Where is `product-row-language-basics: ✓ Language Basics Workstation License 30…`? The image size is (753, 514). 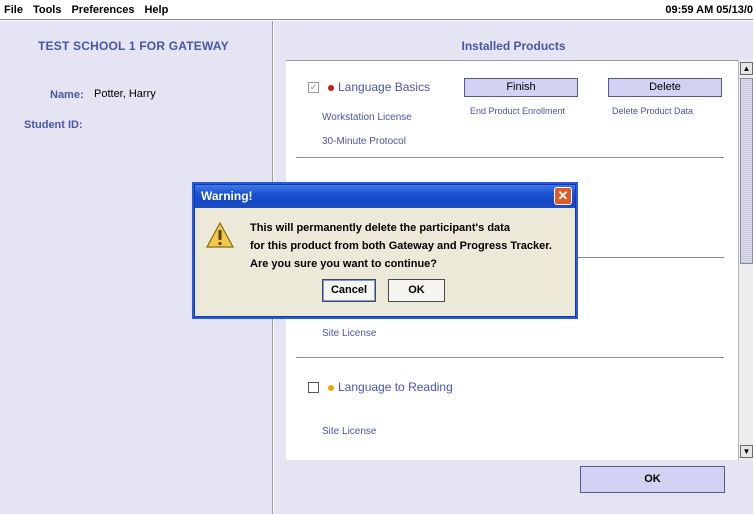
product-row-language-basics: ✓ Language Basics Workstation License 30… is located at coordinates (512, 109).